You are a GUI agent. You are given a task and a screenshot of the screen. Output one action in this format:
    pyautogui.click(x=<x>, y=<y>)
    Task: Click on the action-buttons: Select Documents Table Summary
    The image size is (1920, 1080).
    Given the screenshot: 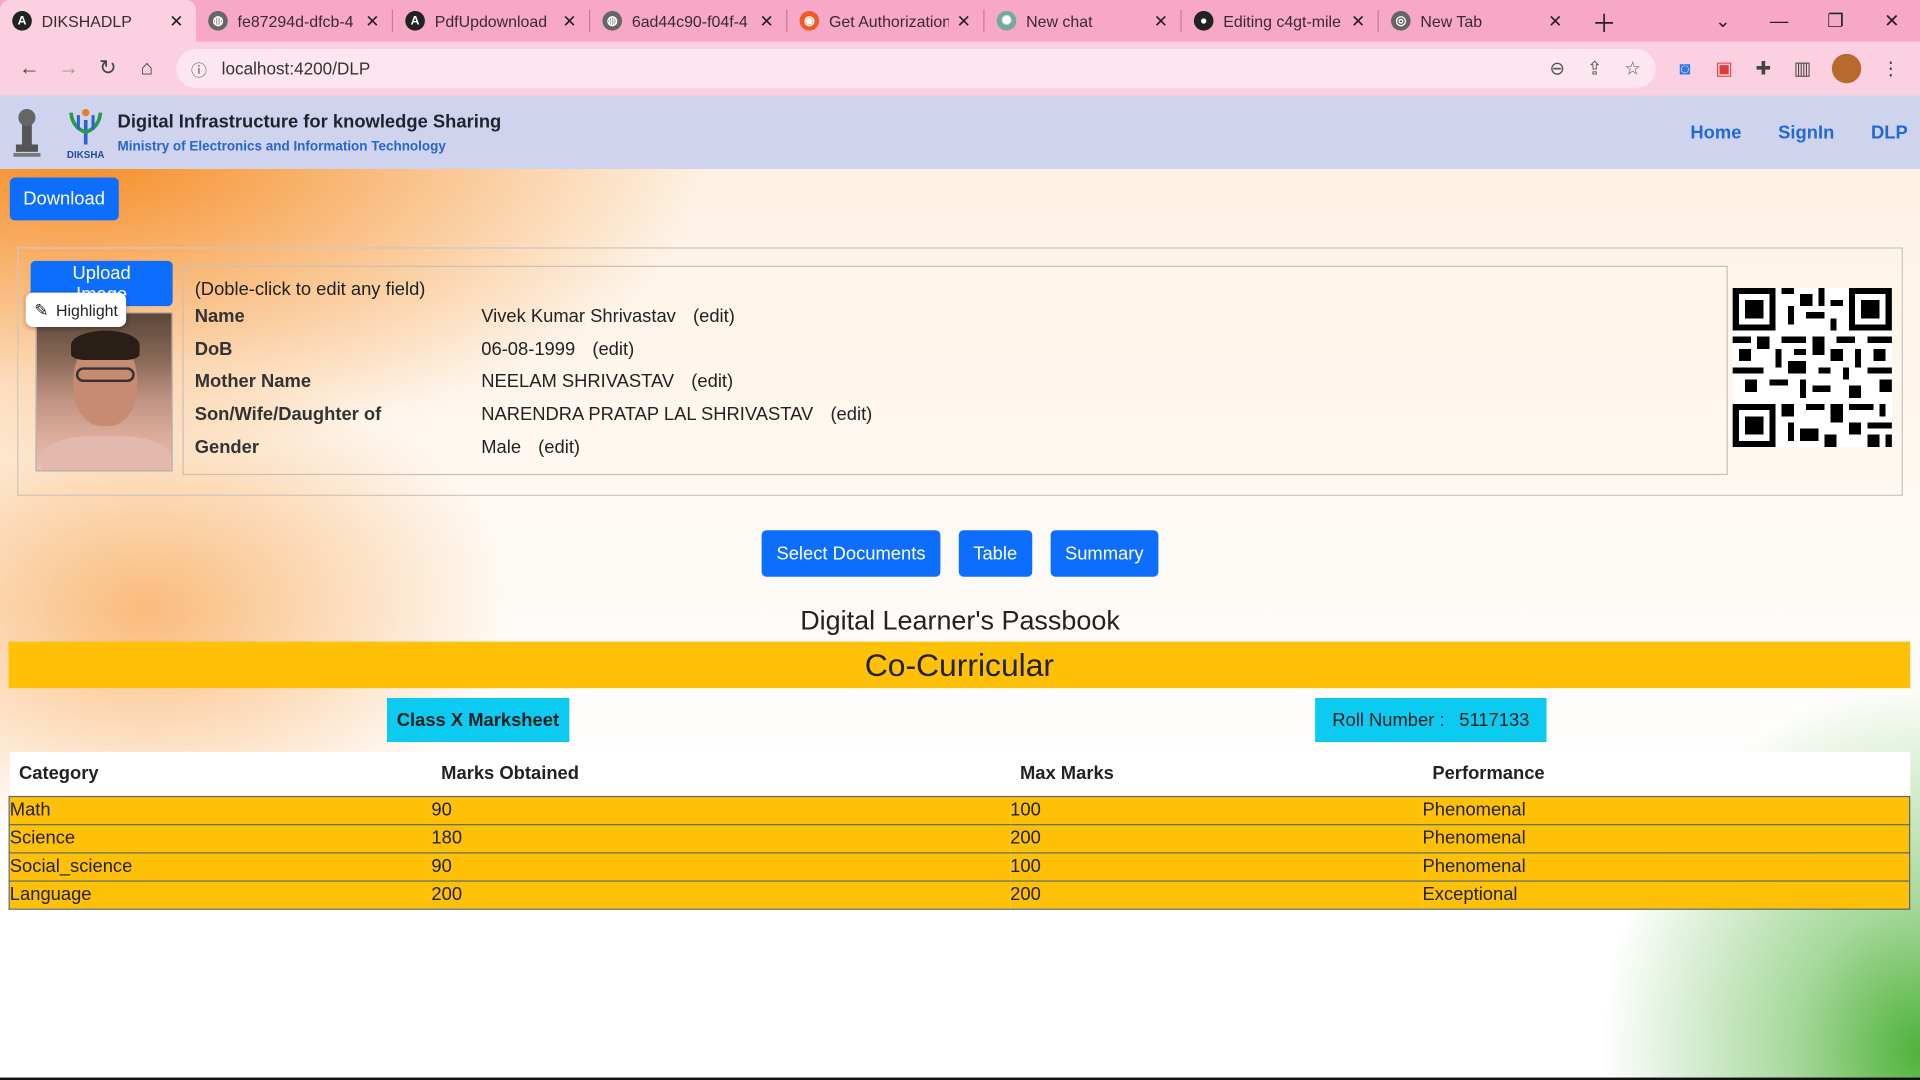 What is the action you would take?
    pyautogui.click(x=960, y=553)
    